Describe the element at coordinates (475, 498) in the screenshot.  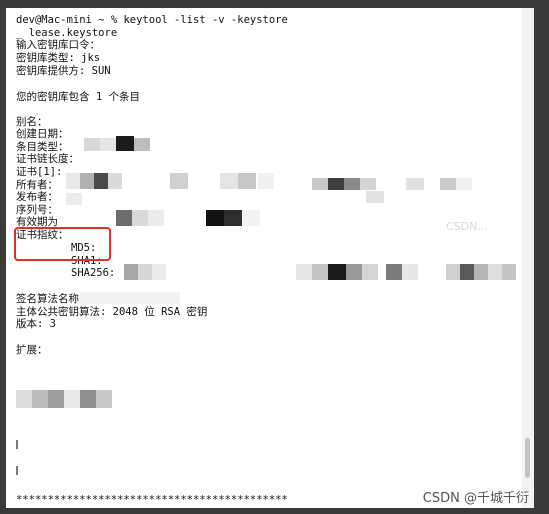
I see `csdn-watermark: CSDN @千城千衍` at that location.